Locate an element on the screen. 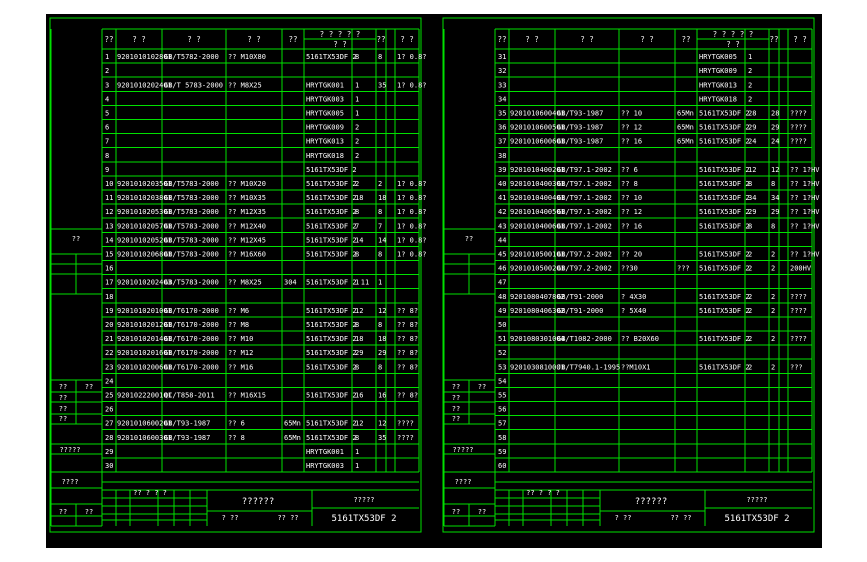 This screenshot has width=867, height=562. right-hdr-name: ? ? is located at coordinates (647, 39).